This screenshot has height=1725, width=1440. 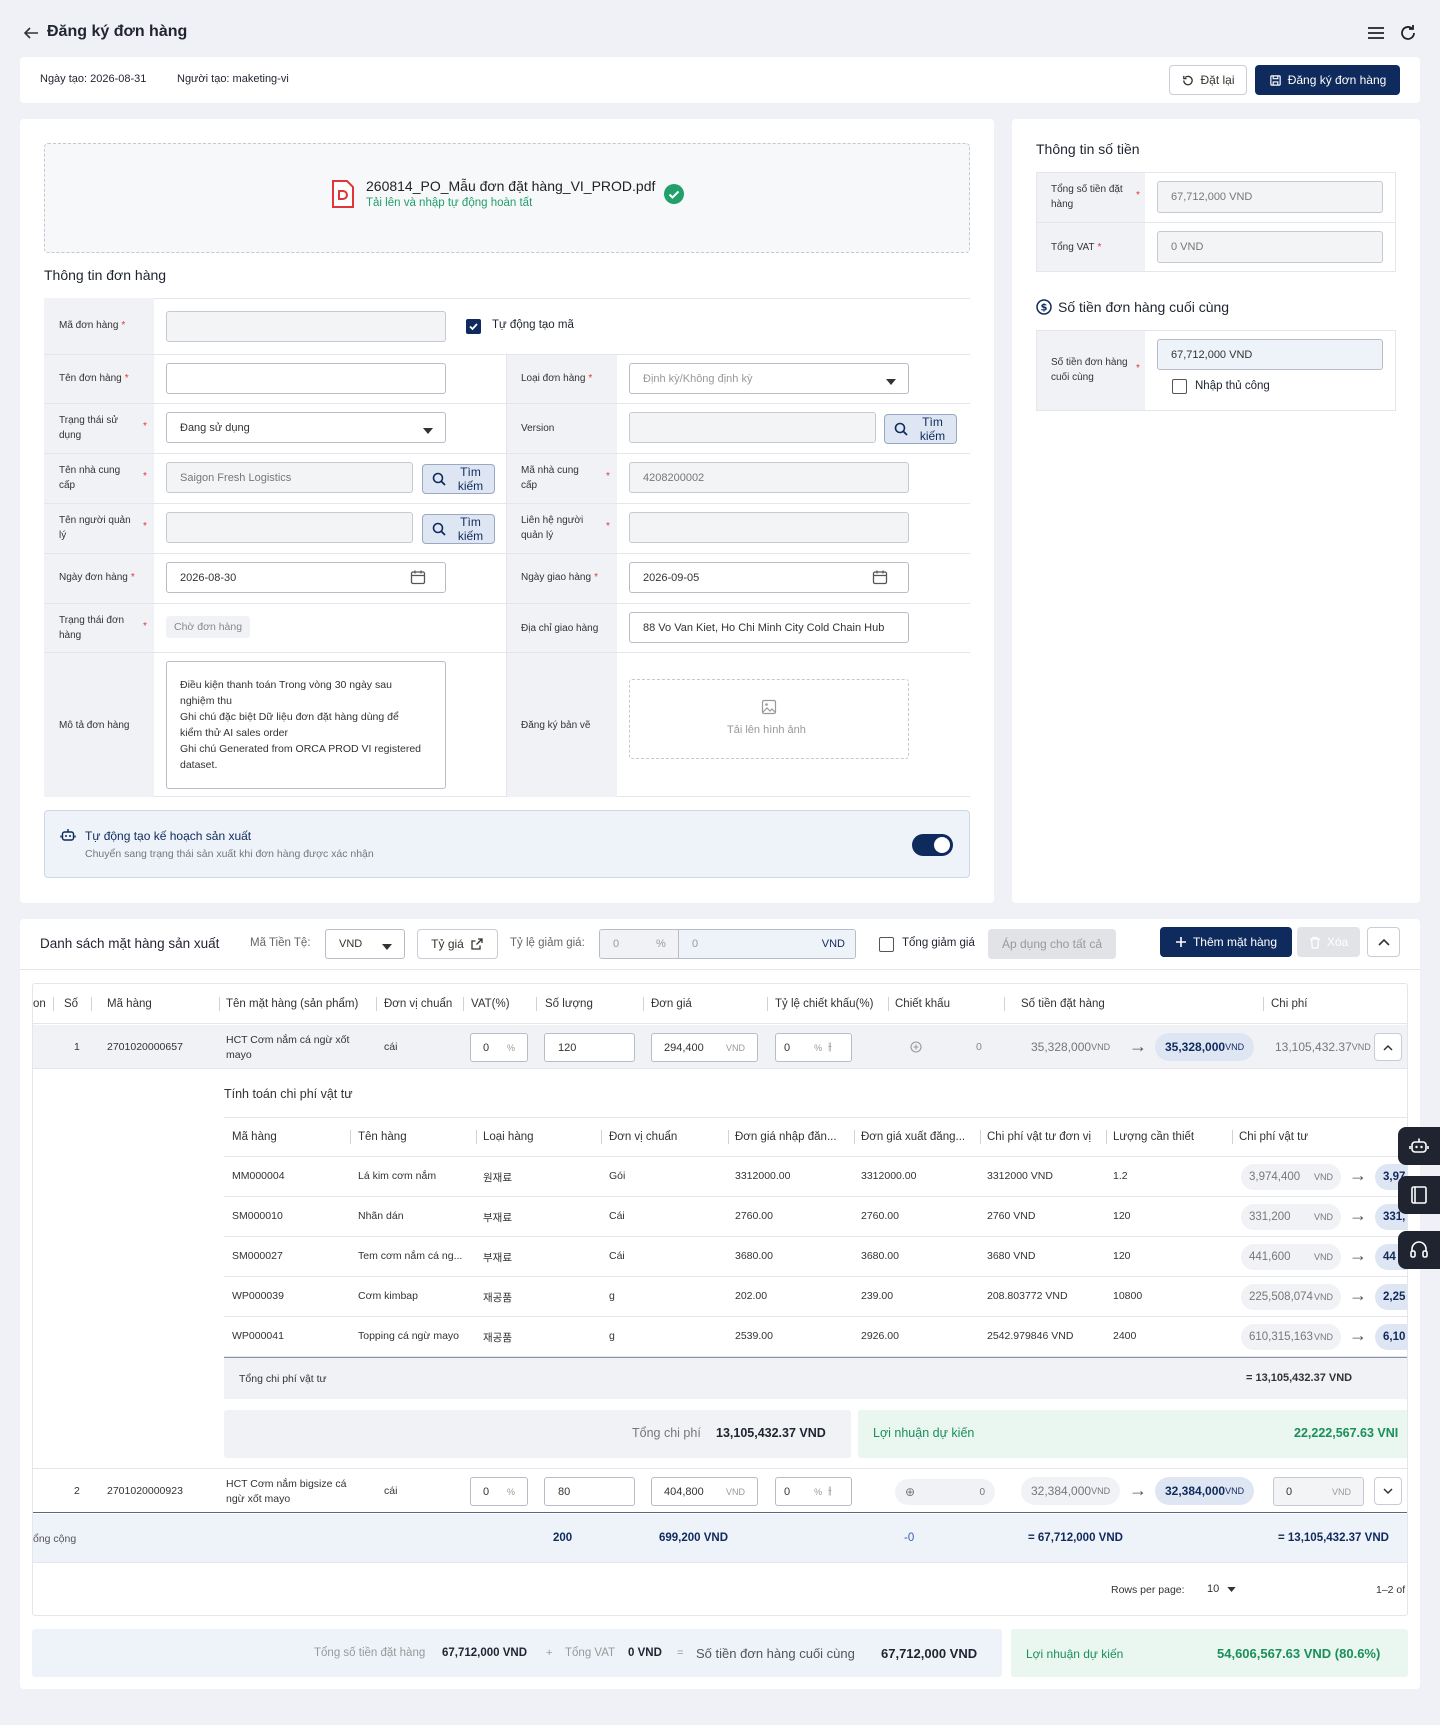 I want to click on search-label: Tìm kiếm, so click(x=470, y=529).